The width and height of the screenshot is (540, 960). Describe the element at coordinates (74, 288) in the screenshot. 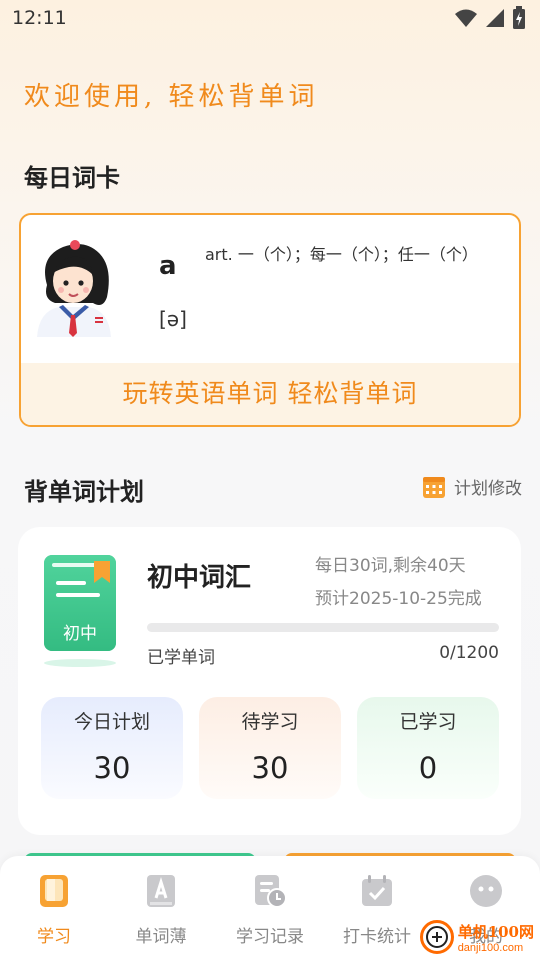

I see `girl-avatar-icon` at that location.